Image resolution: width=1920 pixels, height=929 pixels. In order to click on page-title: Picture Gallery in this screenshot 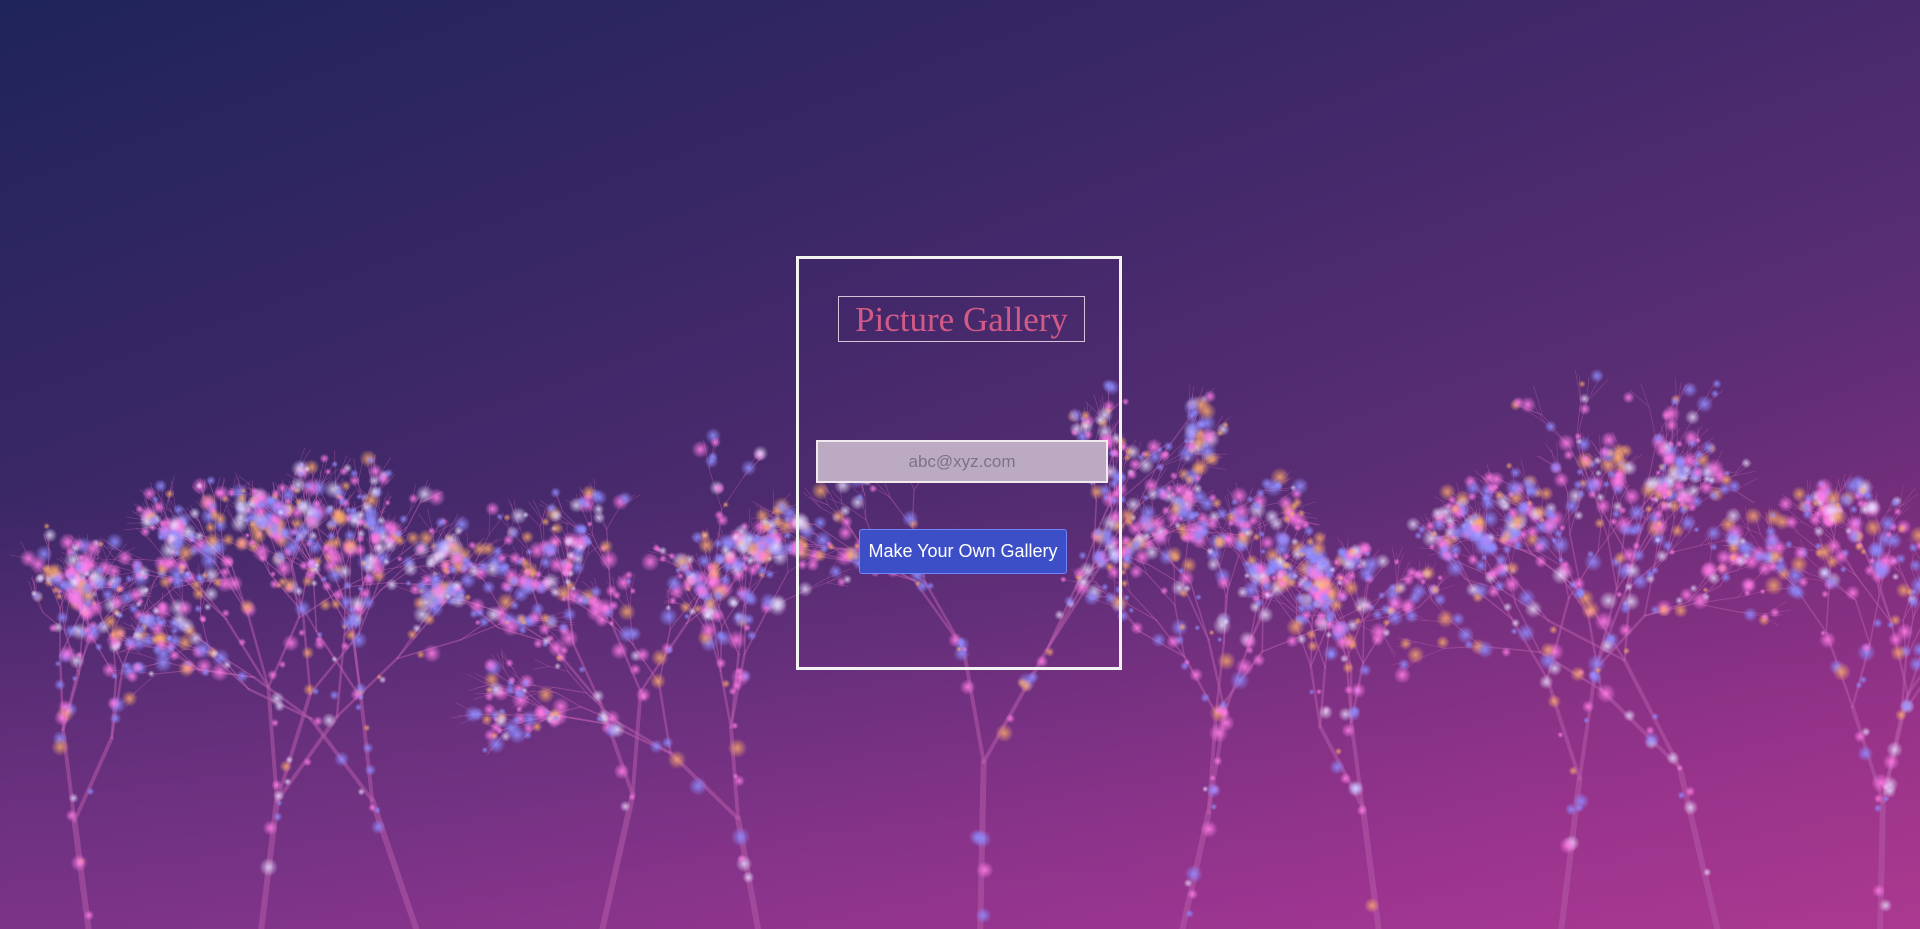, I will do `click(961, 319)`.